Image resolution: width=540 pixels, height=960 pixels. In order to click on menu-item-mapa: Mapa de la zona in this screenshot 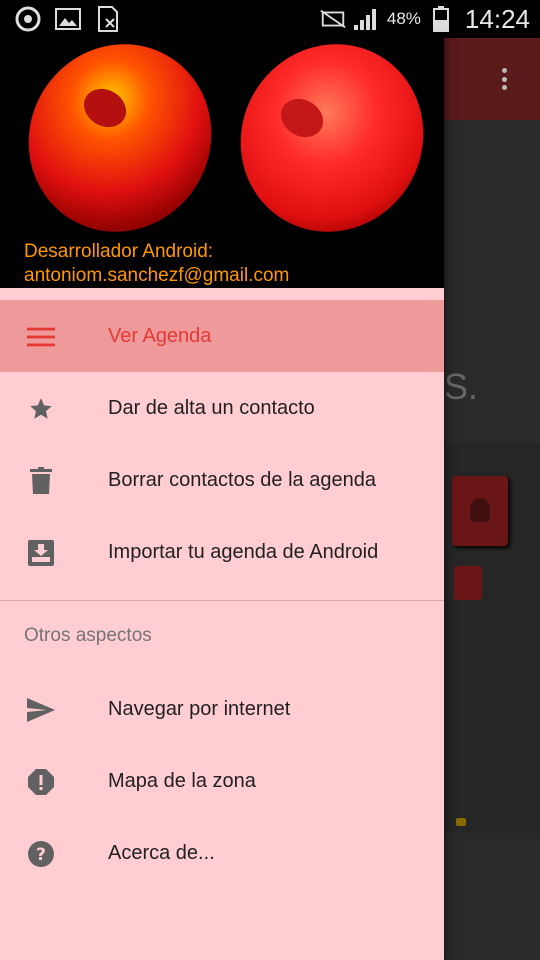, I will do `click(222, 781)`.